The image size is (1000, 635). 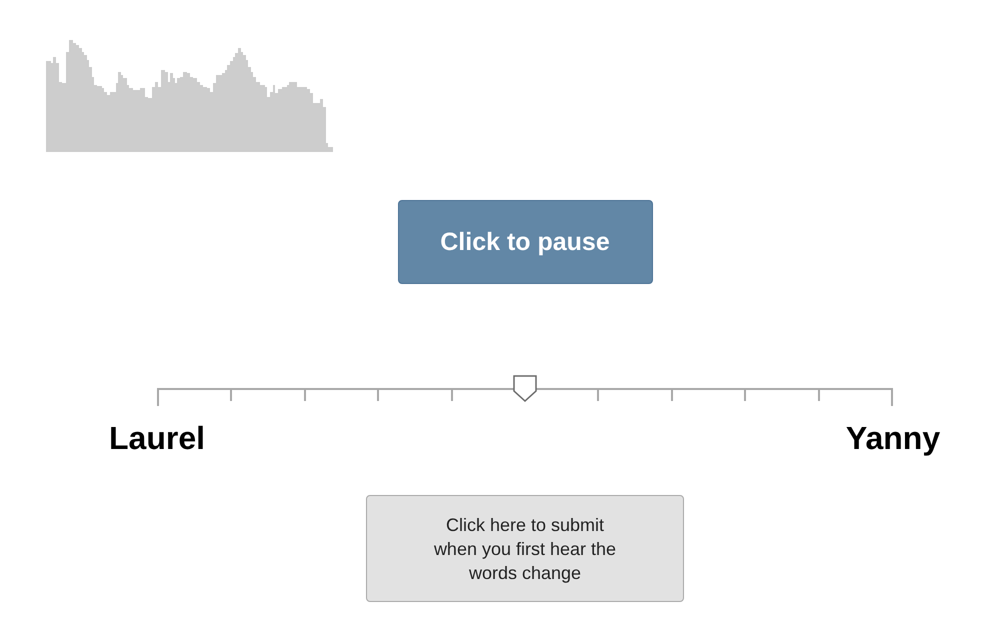 I want to click on slider-label: Yanny, so click(x=893, y=438).